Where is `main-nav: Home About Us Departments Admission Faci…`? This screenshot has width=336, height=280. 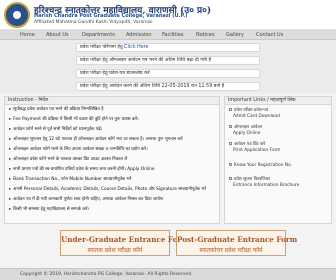 main-nav: Home About Us Departments Admission Faci… is located at coordinates (168, 35).